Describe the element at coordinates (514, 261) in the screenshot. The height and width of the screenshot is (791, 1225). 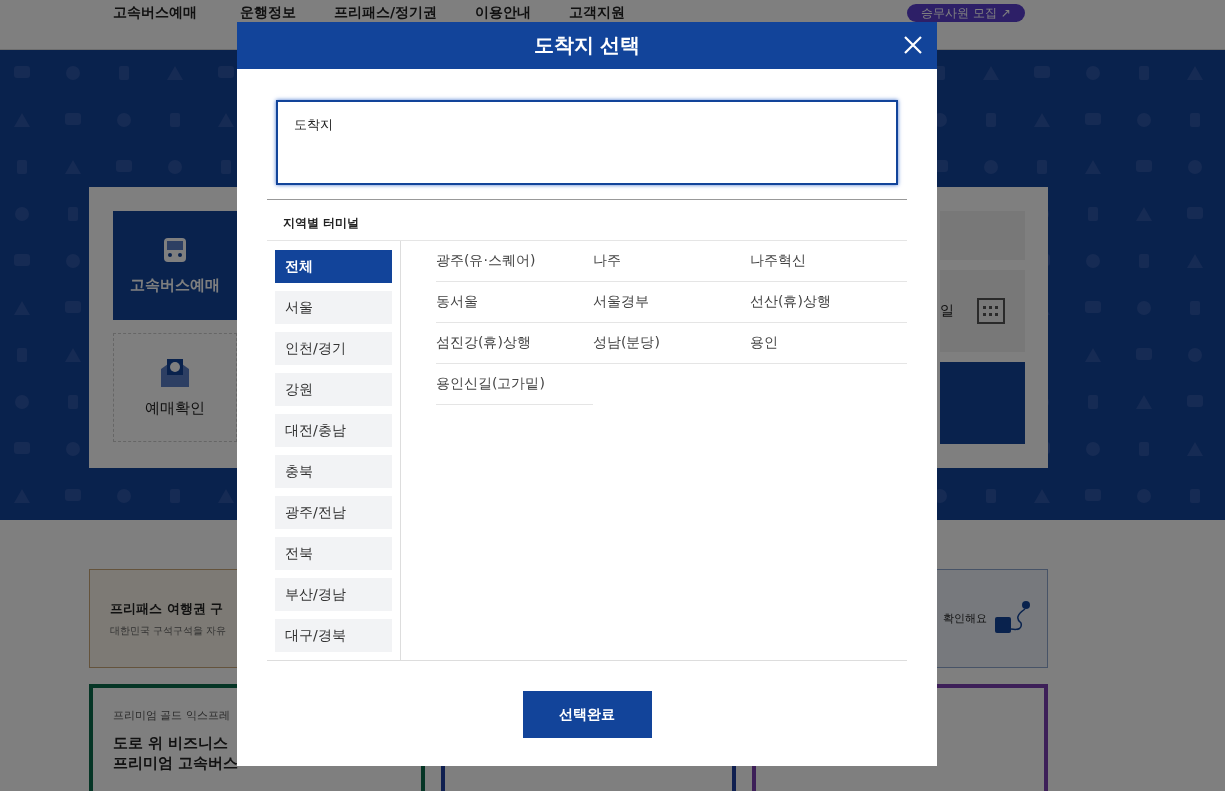
I see `terminal-item: 광주(유·스퀘어)` at that location.